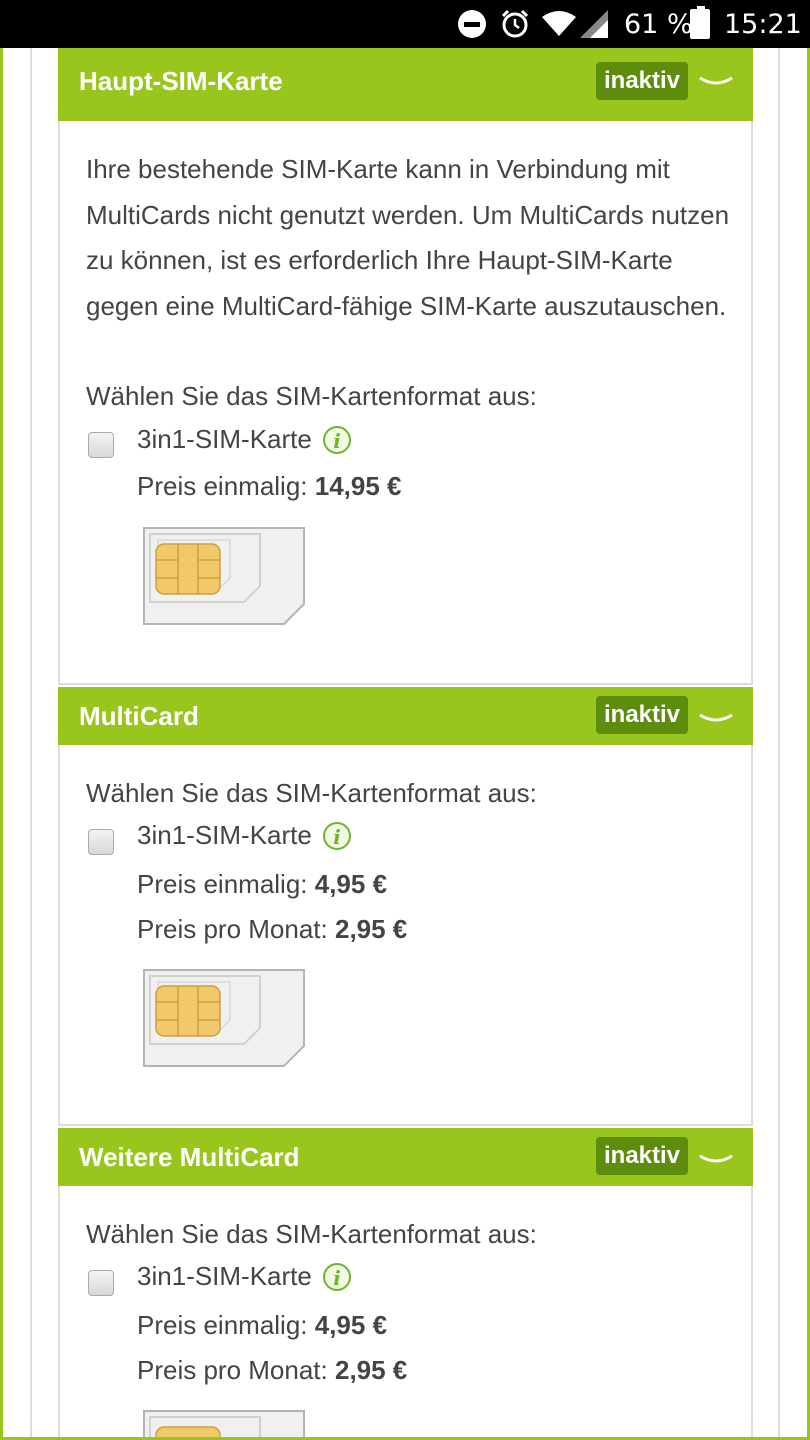 This screenshot has height=1440, width=810. Describe the element at coordinates (405, 84) in the screenshot. I see `section-header-haupt-sim: Haupt-SIM-Karte inaktiv` at that location.